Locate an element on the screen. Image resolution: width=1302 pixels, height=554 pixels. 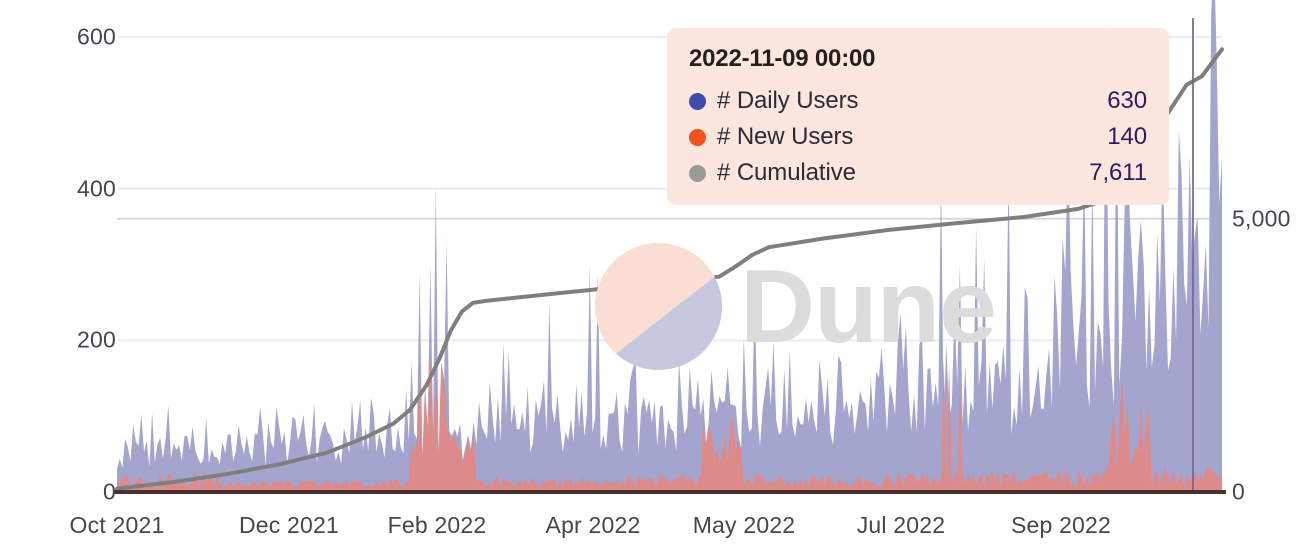
y-tick-right-5000: 5,000 is located at coordinates (1261, 218).